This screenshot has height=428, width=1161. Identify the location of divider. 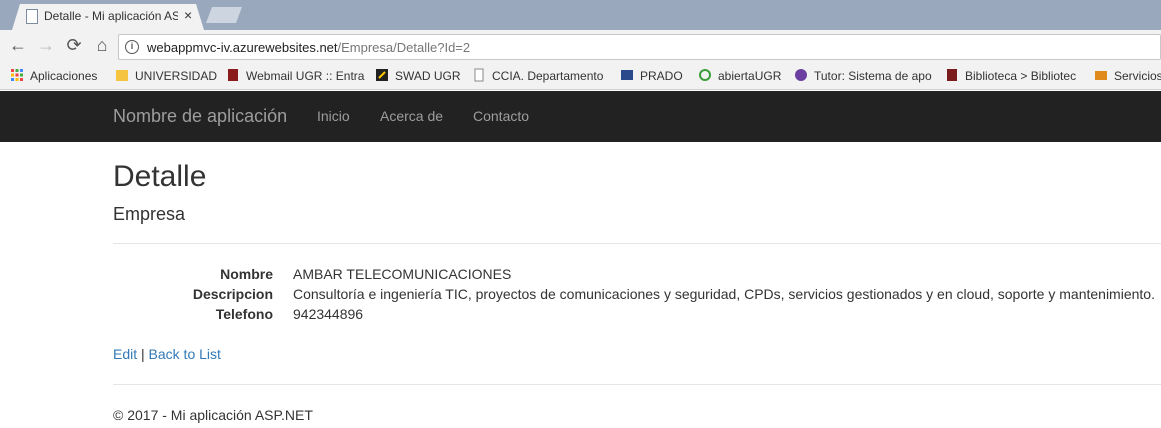
(637, 243).